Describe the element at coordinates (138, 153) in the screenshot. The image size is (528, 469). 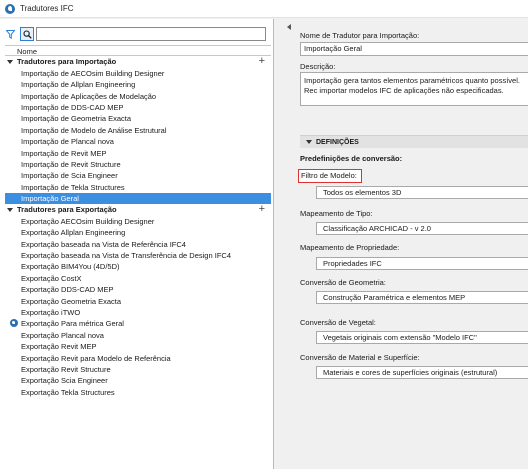
I see `translator-item: Importação de Revit MEP` at that location.